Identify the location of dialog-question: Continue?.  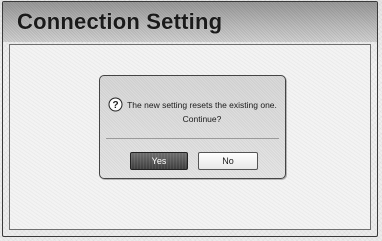
(202, 119).